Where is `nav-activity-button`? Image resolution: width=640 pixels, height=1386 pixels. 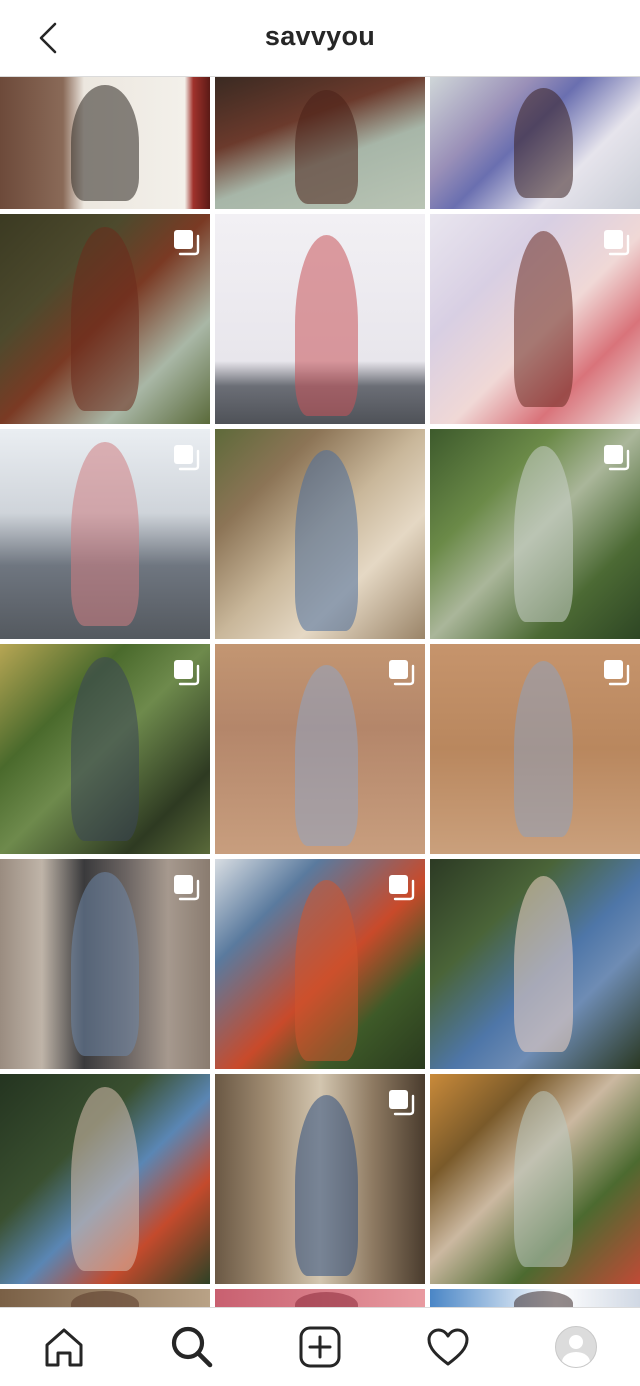
nav-activity-button is located at coordinates (448, 1347).